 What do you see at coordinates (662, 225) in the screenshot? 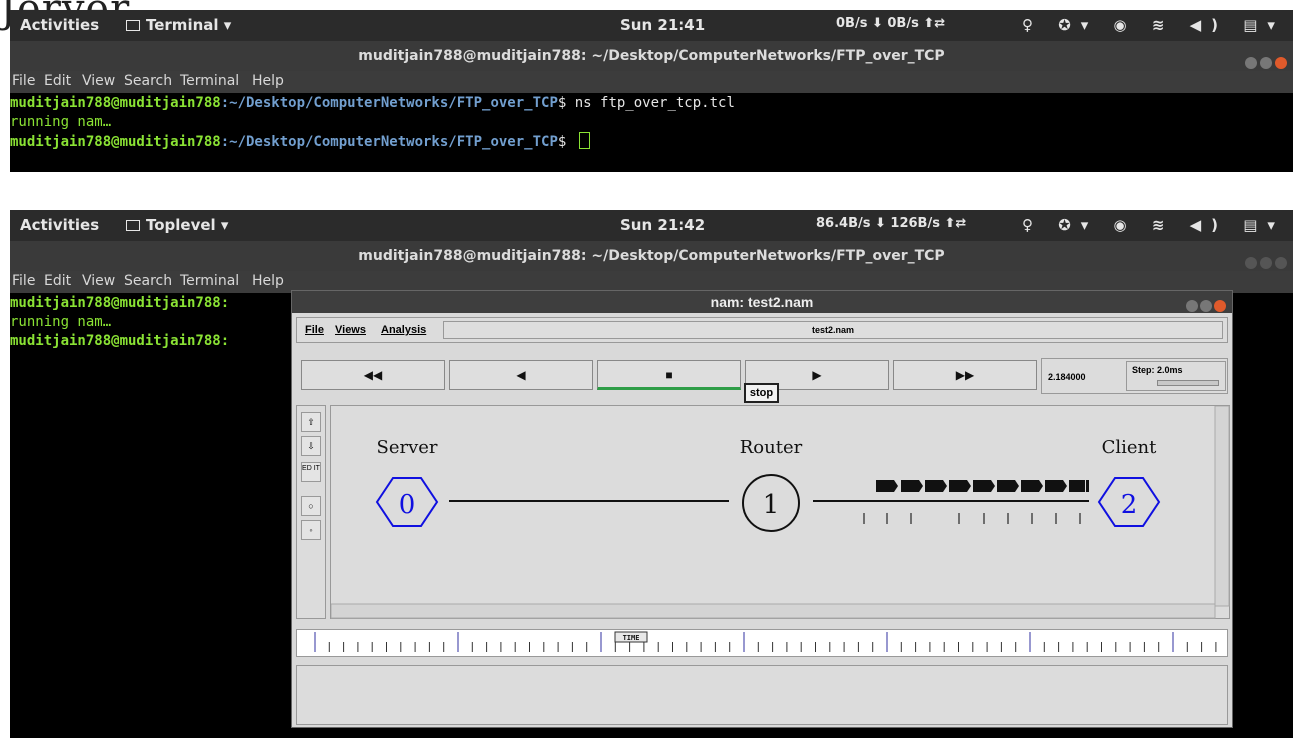
I see `clock: Sun 21:42` at bounding box center [662, 225].